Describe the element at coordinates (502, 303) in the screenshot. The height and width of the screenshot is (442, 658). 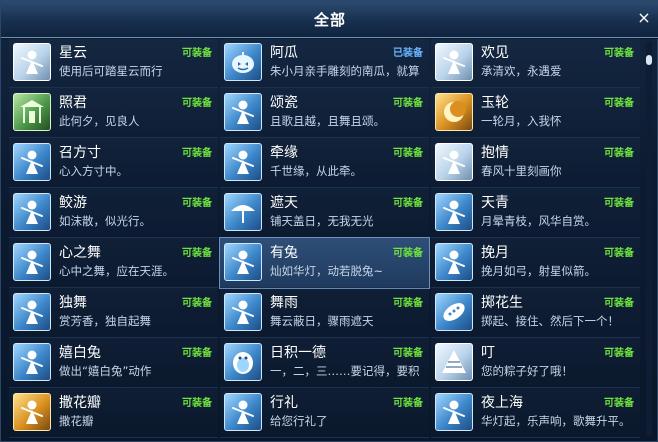
I see `emote-name: 掷花生` at that location.